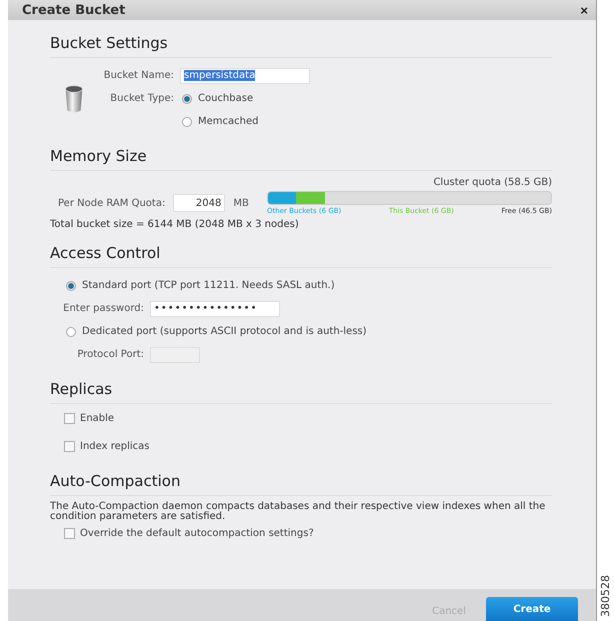 The height and width of the screenshot is (621, 614). What do you see at coordinates (175, 224) in the screenshot?
I see `total-size-text: Total bucket size = 6144 MB (2048 MB x 3 nodes)` at bounding box center [175, 224].